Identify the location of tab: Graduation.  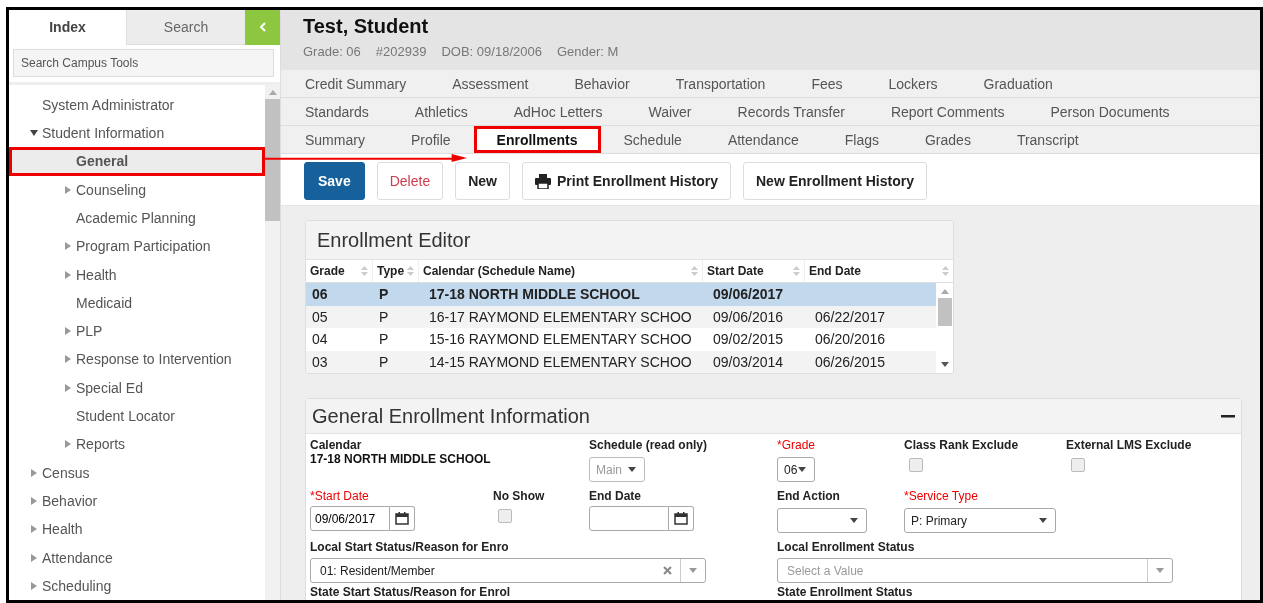
(1018, 83).